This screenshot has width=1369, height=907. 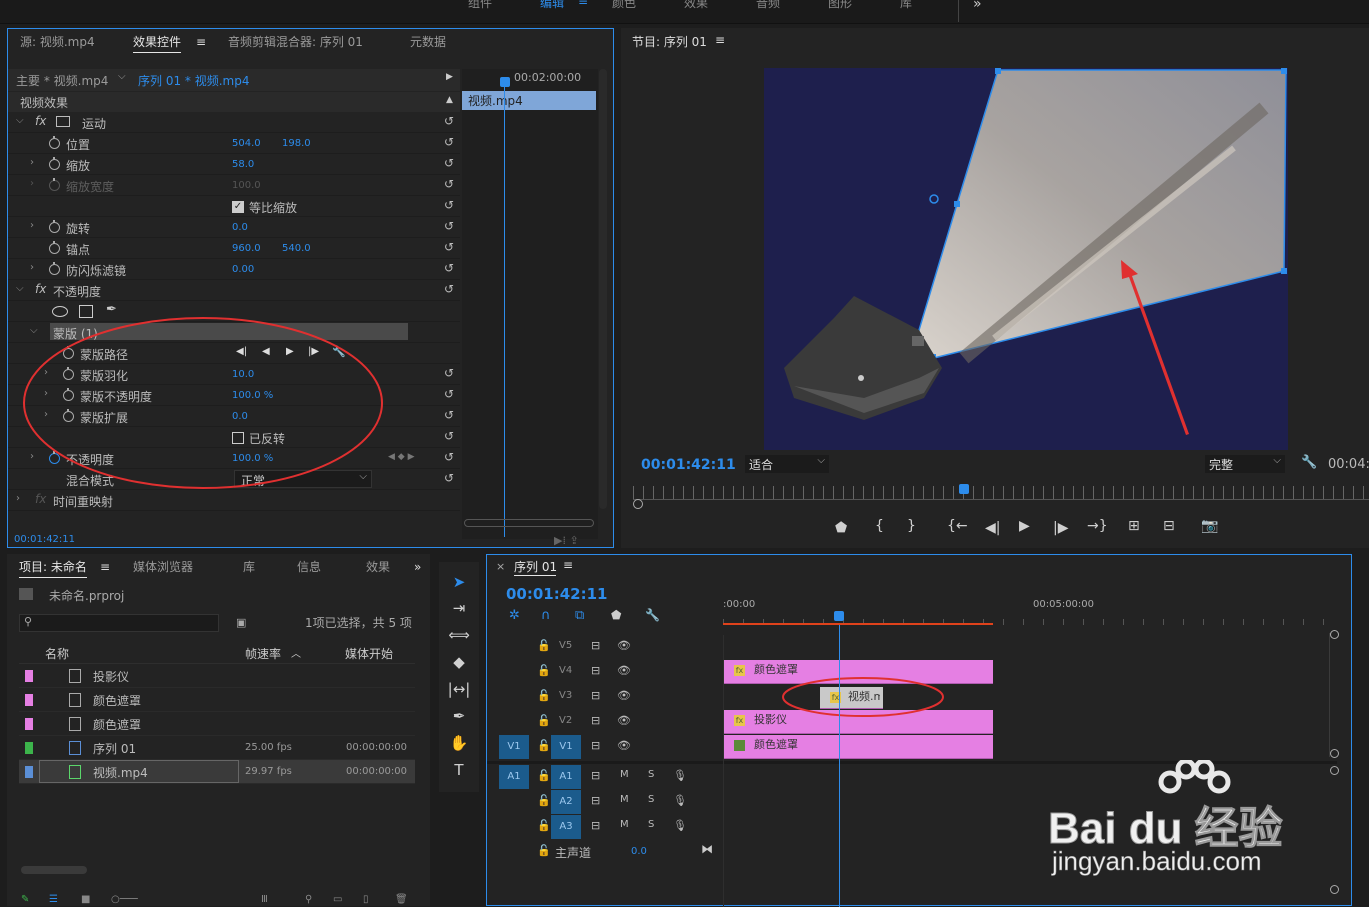 I want to click on effect-row-mask-expansion: › 蒙版扩展 0.0 ↺, so click(x=234, y=416).